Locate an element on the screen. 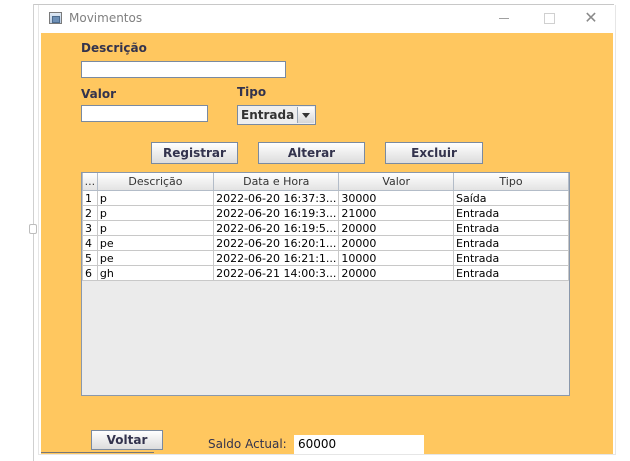 The width and height of the screenshot is (630, 461). saldo-value: 60000 is located at coordinates (359, 444).